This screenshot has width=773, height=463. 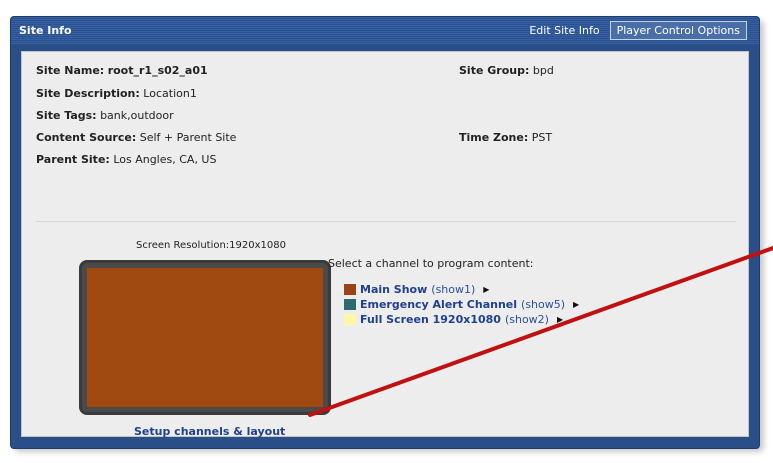 I want to click on player-control-options-button: Player Control Options, so click(x=678, y=30).